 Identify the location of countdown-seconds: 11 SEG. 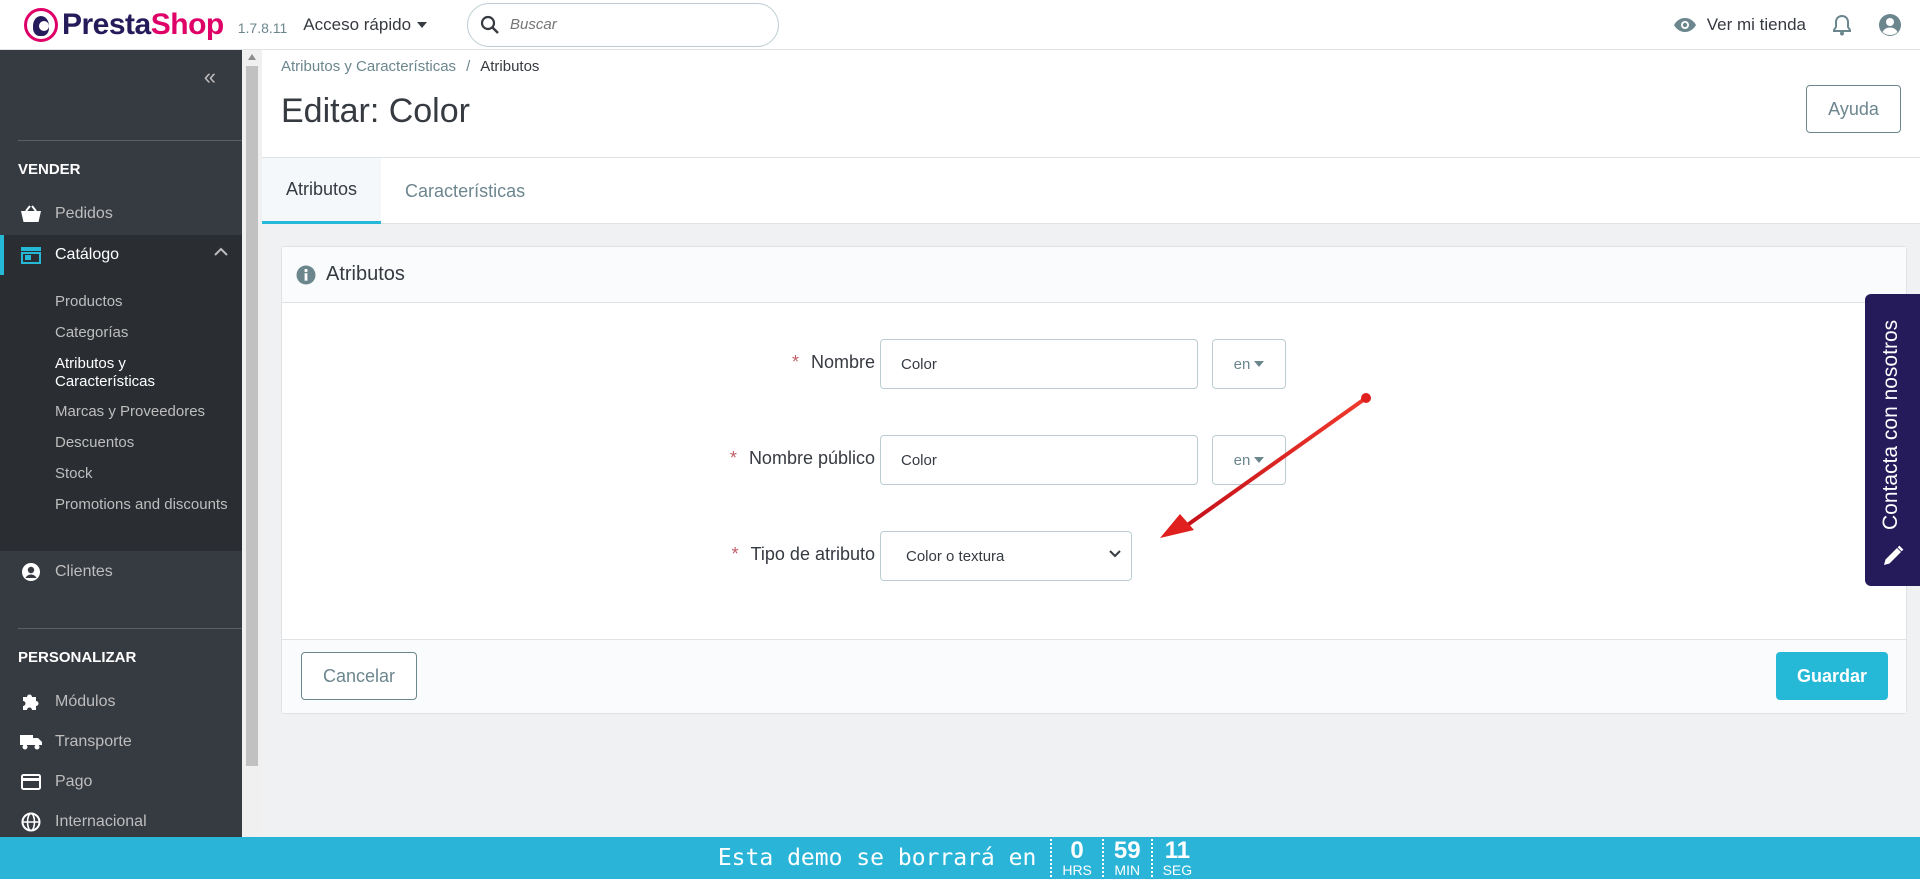
(1176, 857).